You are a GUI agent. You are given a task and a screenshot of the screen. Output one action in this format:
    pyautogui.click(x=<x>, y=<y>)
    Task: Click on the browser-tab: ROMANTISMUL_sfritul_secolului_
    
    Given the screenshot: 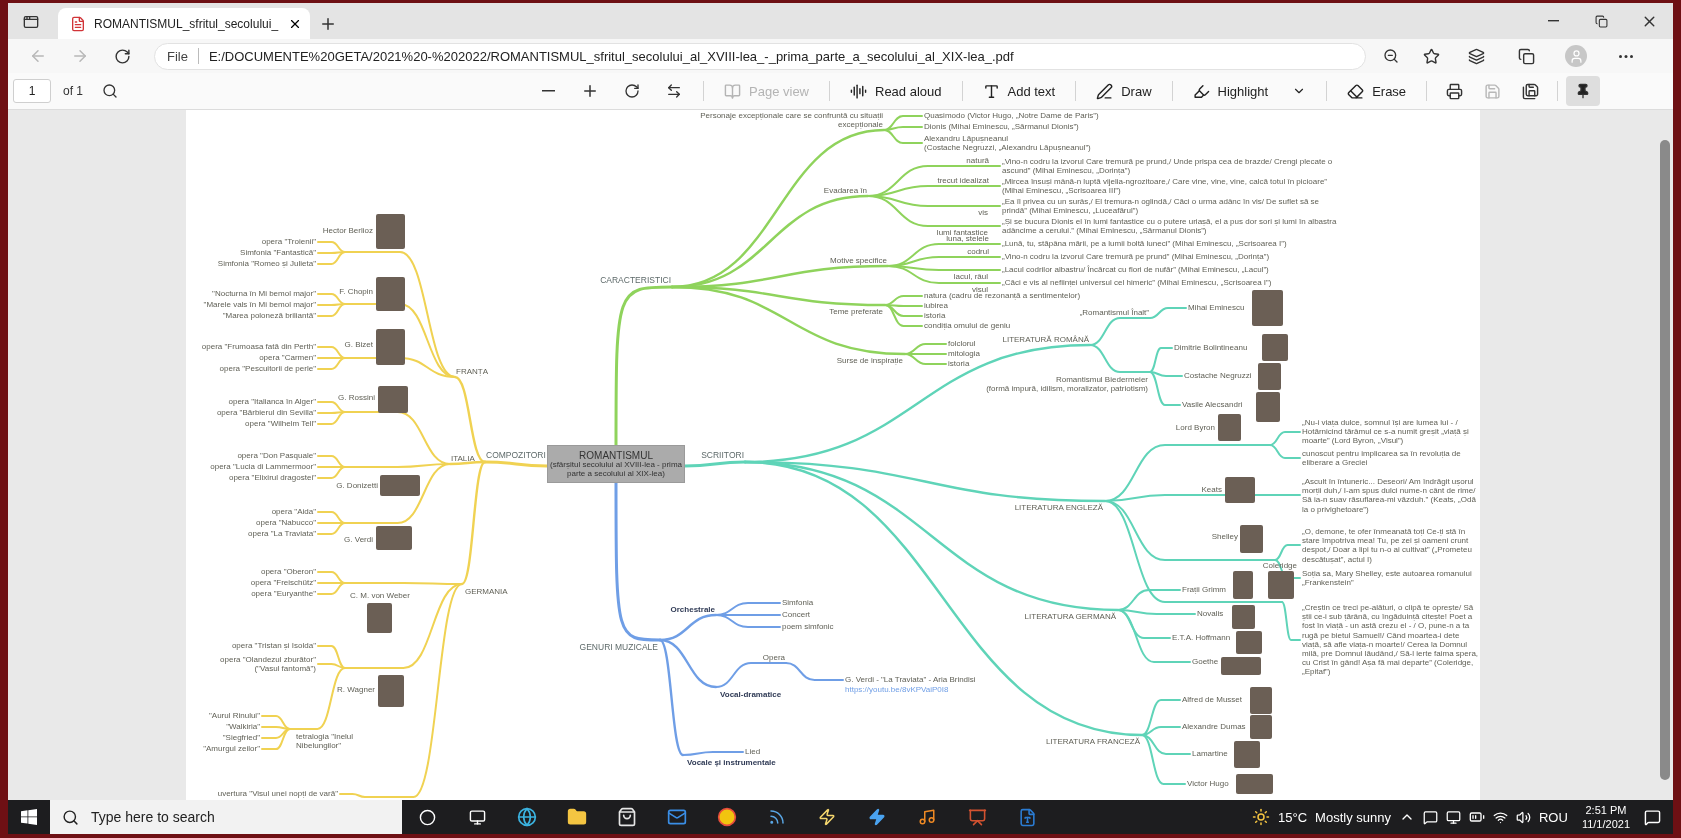 What is the action you would take?
    pyautogui.click(x=184, y=23)
    